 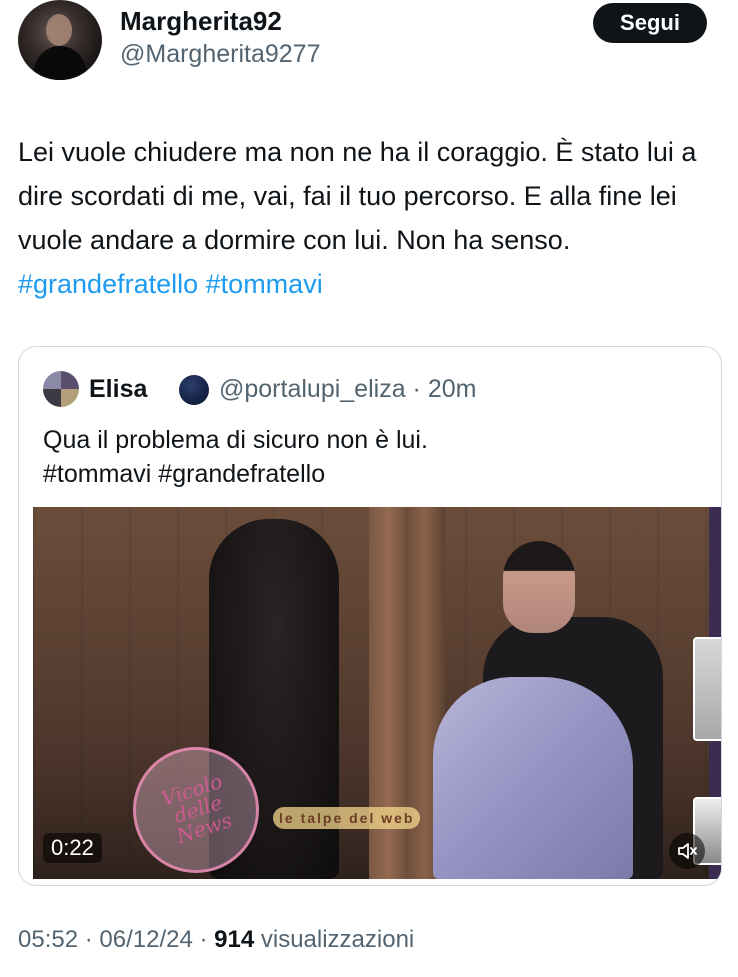 What do you see at coordinates (72, 848) in the screenshot?
I see `video-duration-badge: 0:22` at bounding box center [72, 848].